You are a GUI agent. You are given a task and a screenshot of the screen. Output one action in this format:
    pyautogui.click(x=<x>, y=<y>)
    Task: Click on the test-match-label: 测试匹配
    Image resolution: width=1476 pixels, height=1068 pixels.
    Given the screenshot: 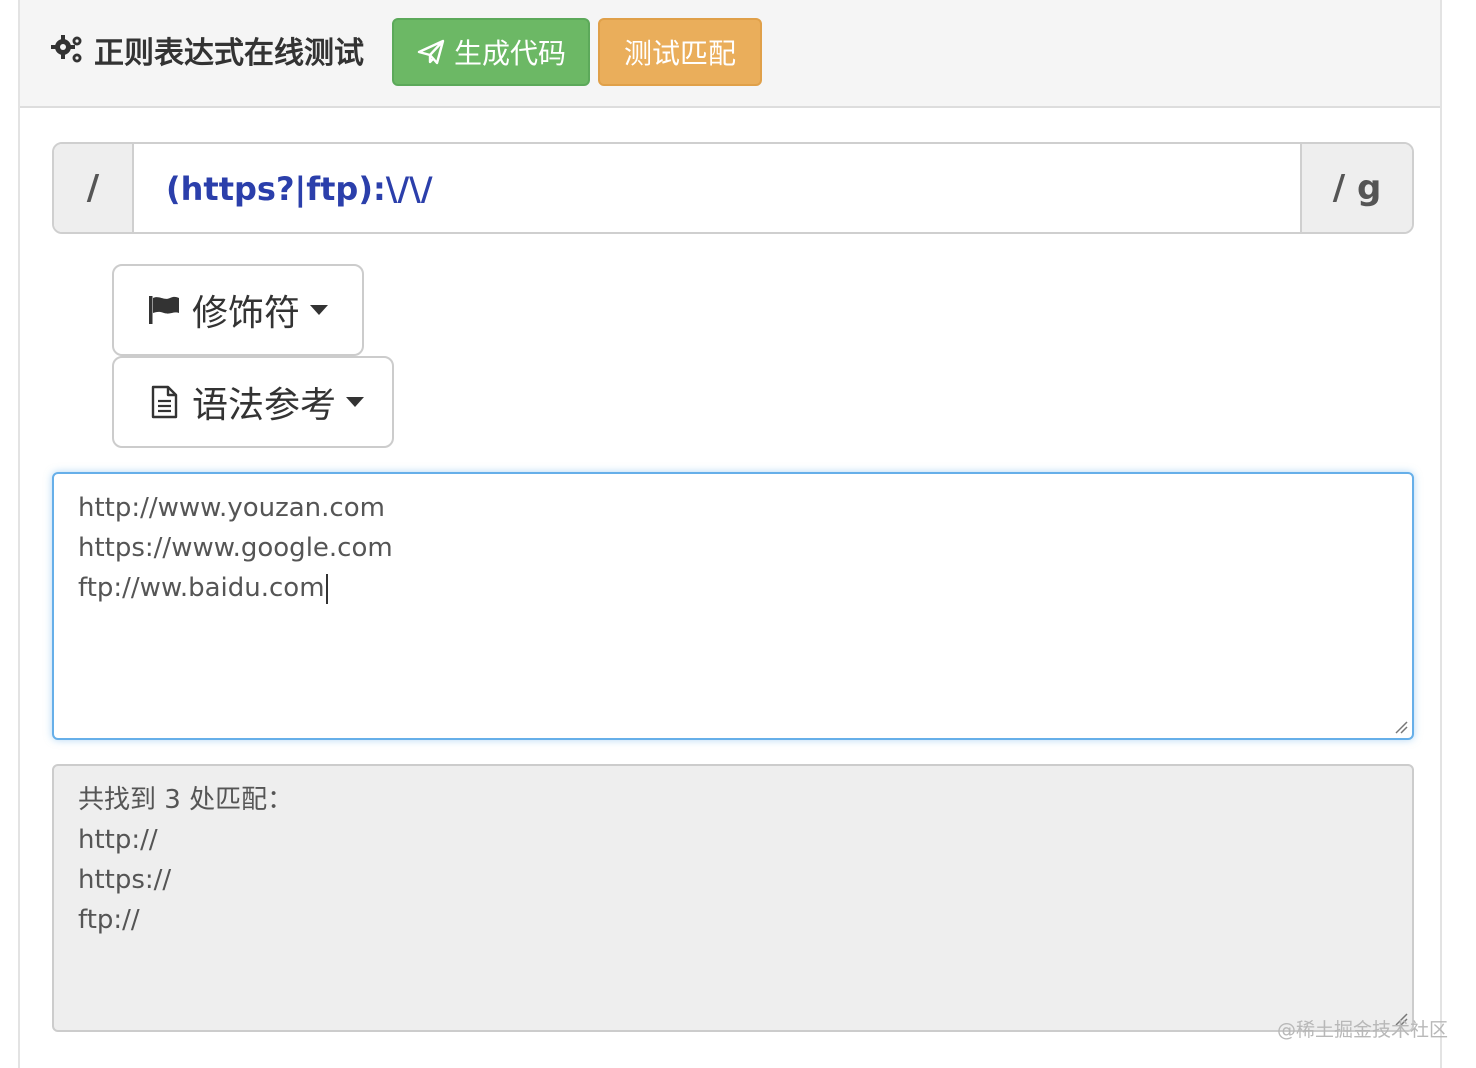 What is the action you would take?
    pyautogui.click(x=679, y=53)
    